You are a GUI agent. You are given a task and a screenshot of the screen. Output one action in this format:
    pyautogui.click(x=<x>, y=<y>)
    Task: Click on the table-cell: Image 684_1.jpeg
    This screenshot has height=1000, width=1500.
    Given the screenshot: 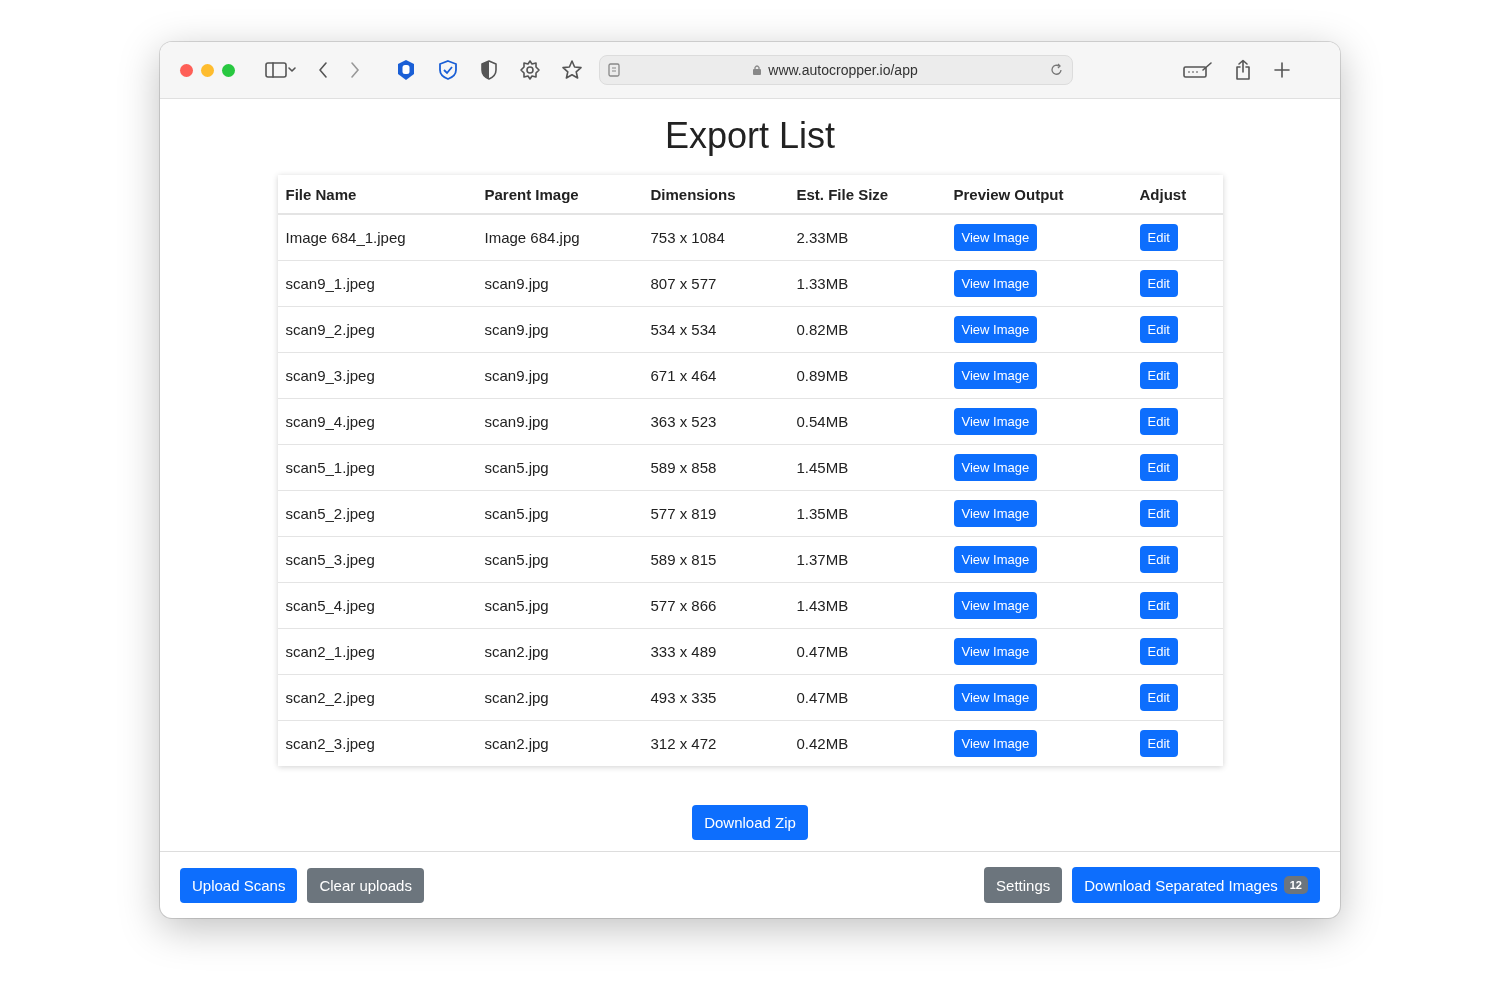 What is the action you would take?
    pyautogui.click(x=377, y=237)
    